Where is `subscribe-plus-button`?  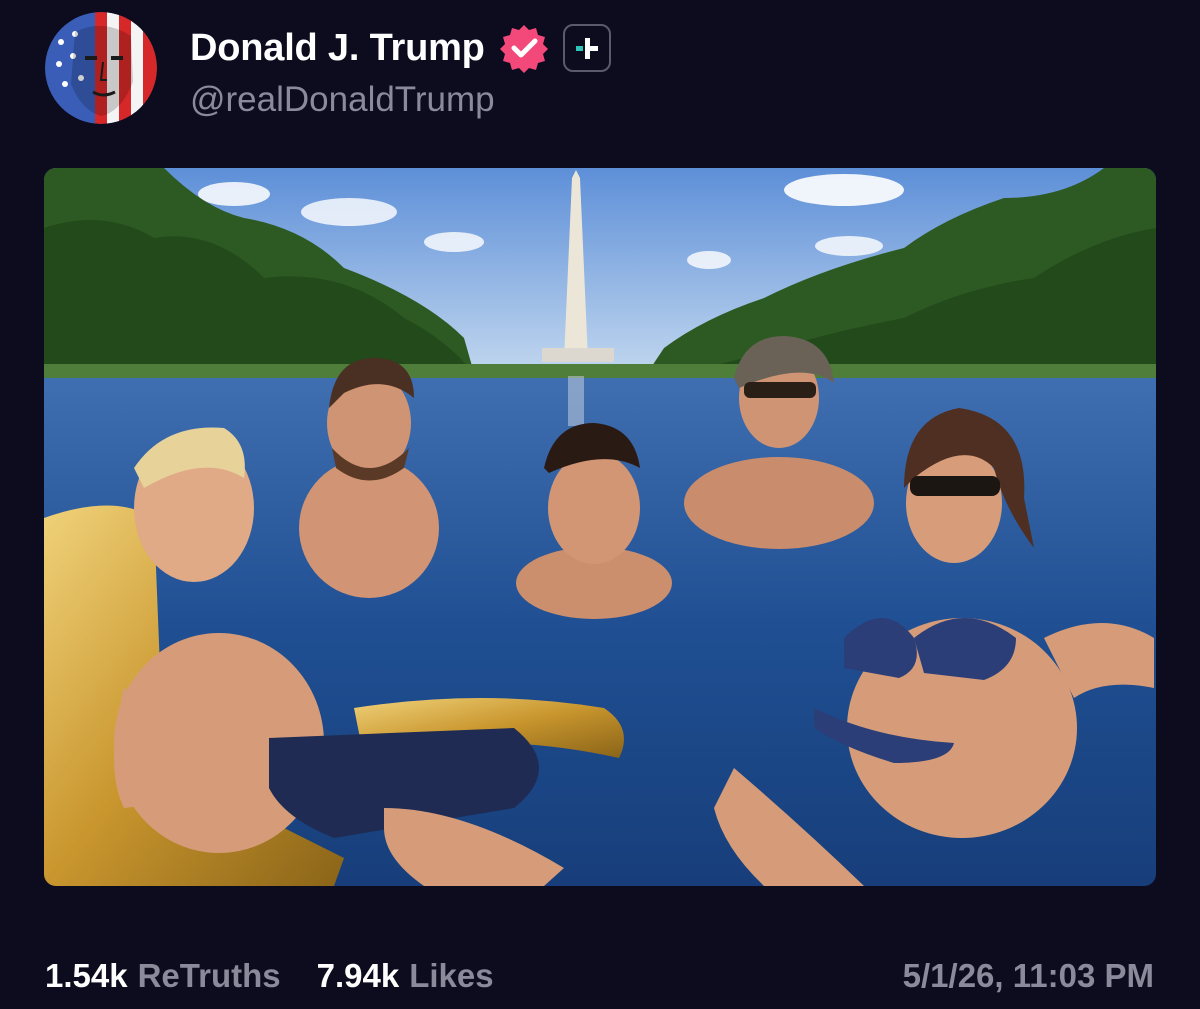 subscribe-plus-button is located at coordinates (586, 48).